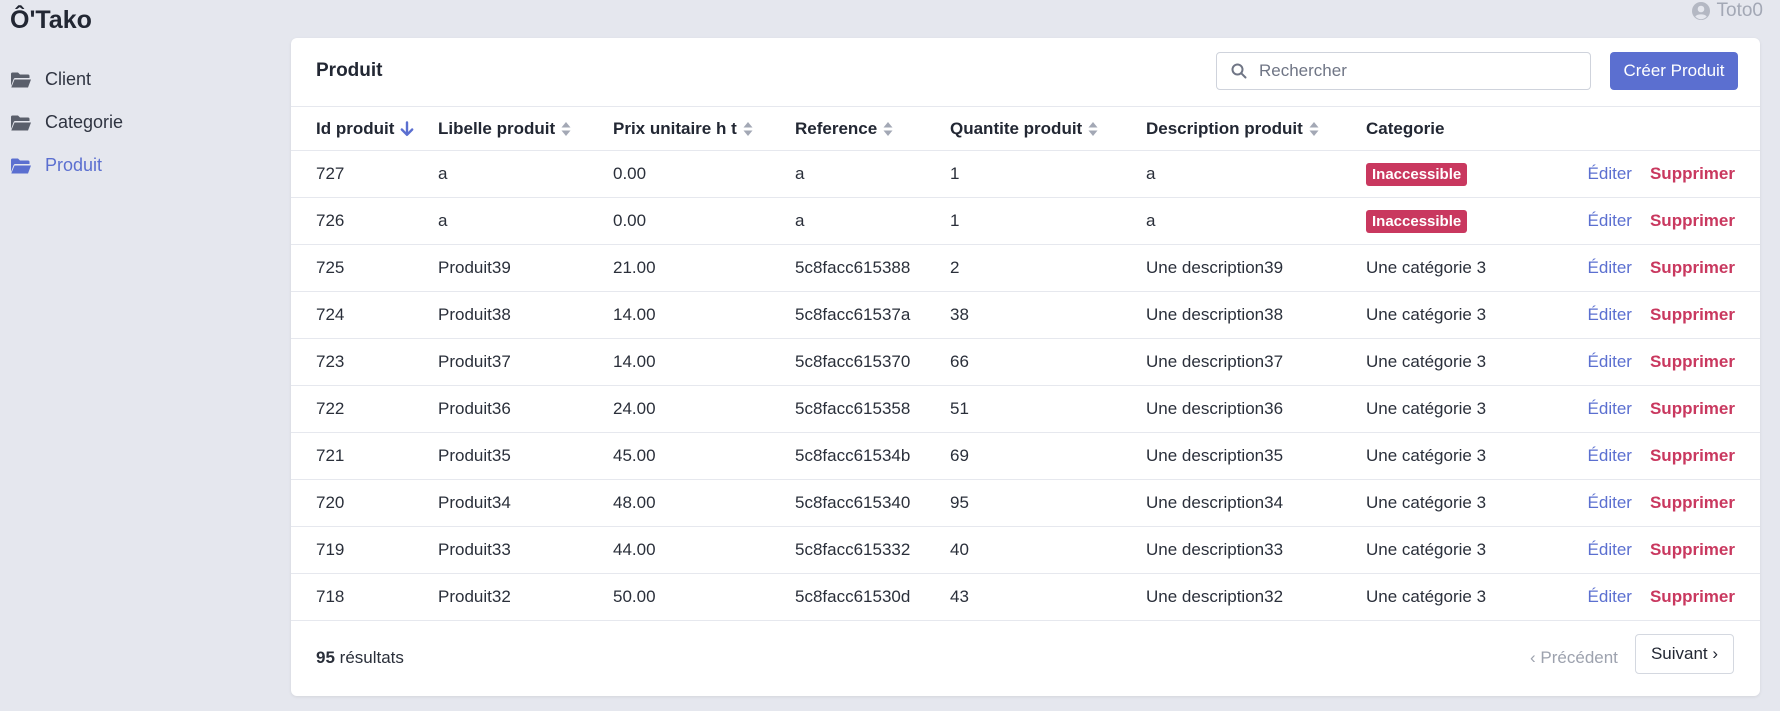 The width and height of the screenshot is (1780, 711). I want to click on cell-reference: 5c8facc615388, so click(853, 267).